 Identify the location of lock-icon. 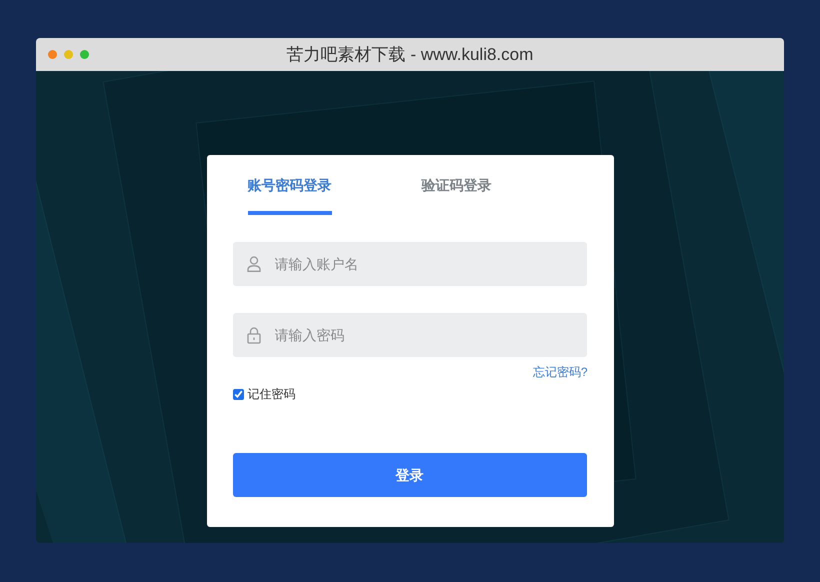
(253, 335).